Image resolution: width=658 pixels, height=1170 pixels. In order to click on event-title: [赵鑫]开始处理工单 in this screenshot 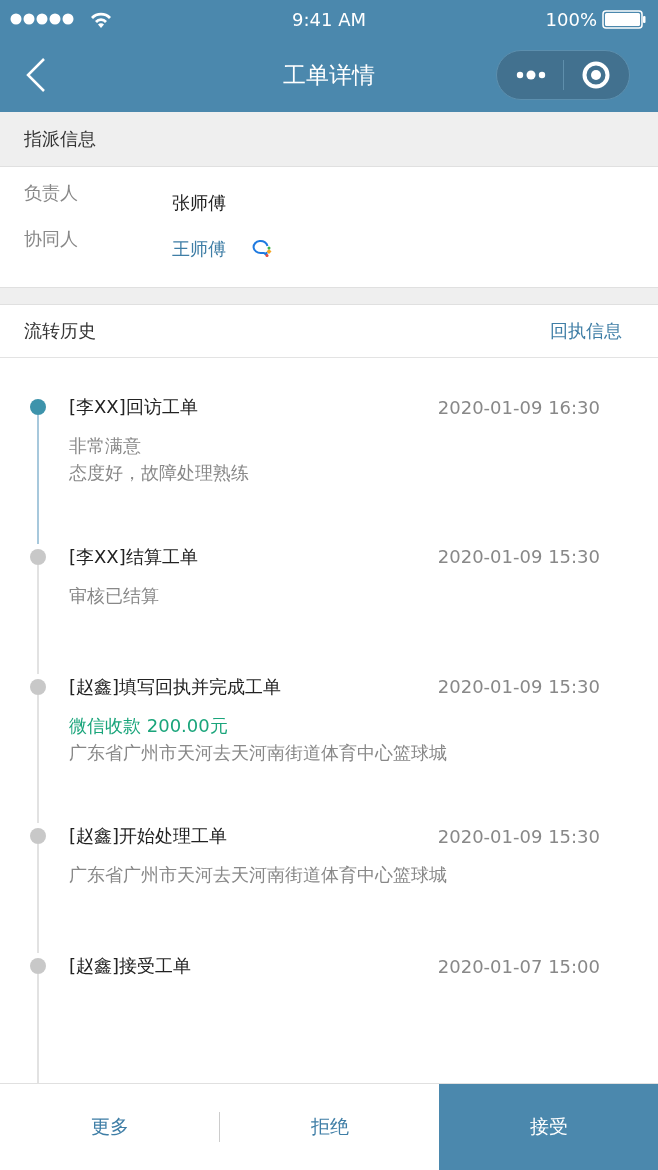, I will do `click(148, 836)`.